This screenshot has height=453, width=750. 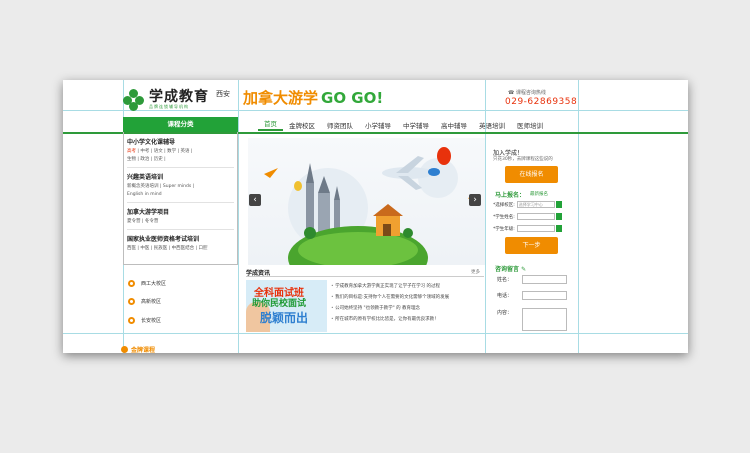 What do you see at coordinates (147, 283) in the screenshot?
I see `campus-item: 西工大校区` at bounding box center [147, 283].